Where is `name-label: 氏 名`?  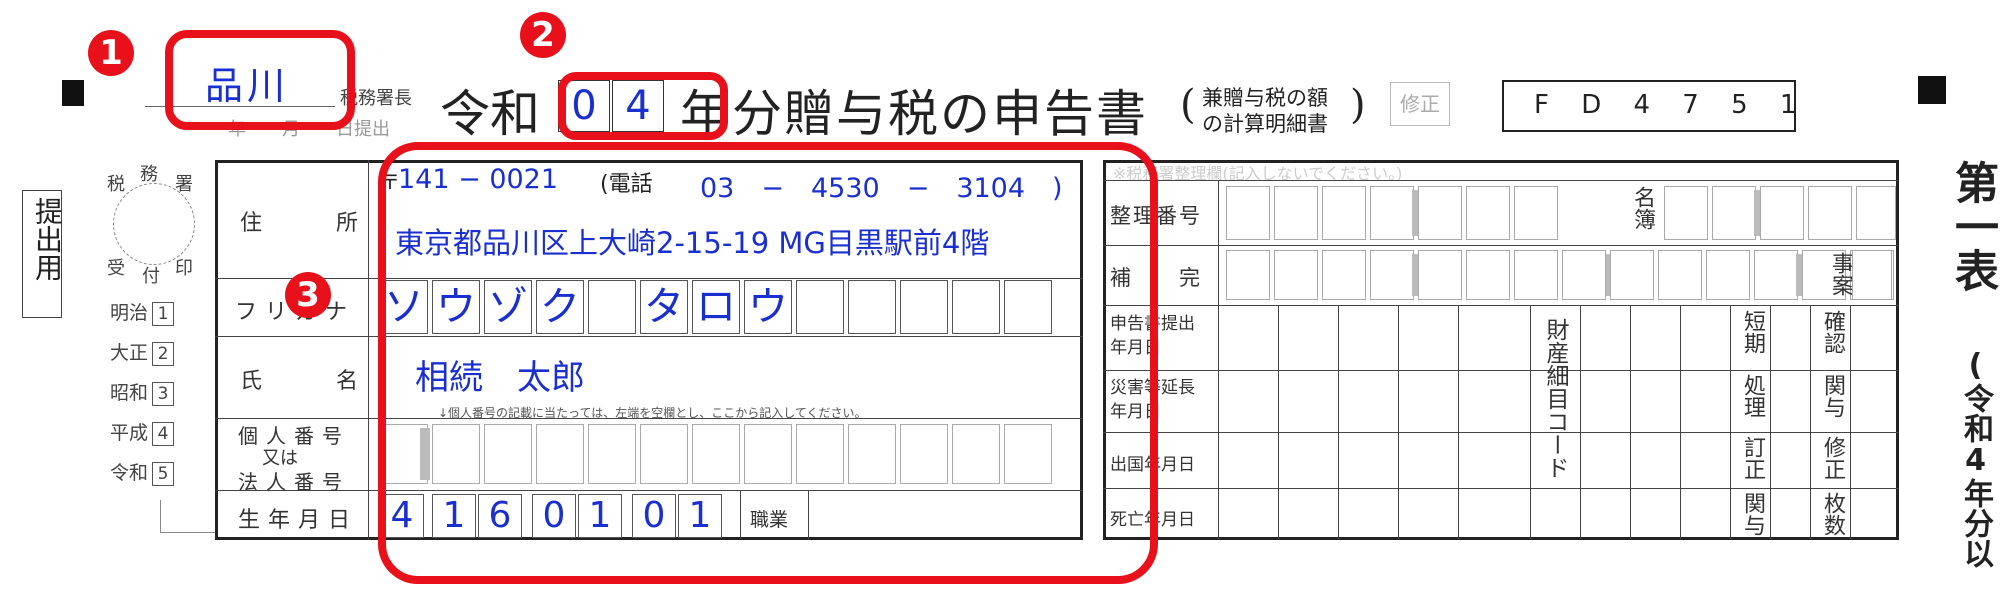 name-label: 氏 名 is located at coordinates (300, 381).